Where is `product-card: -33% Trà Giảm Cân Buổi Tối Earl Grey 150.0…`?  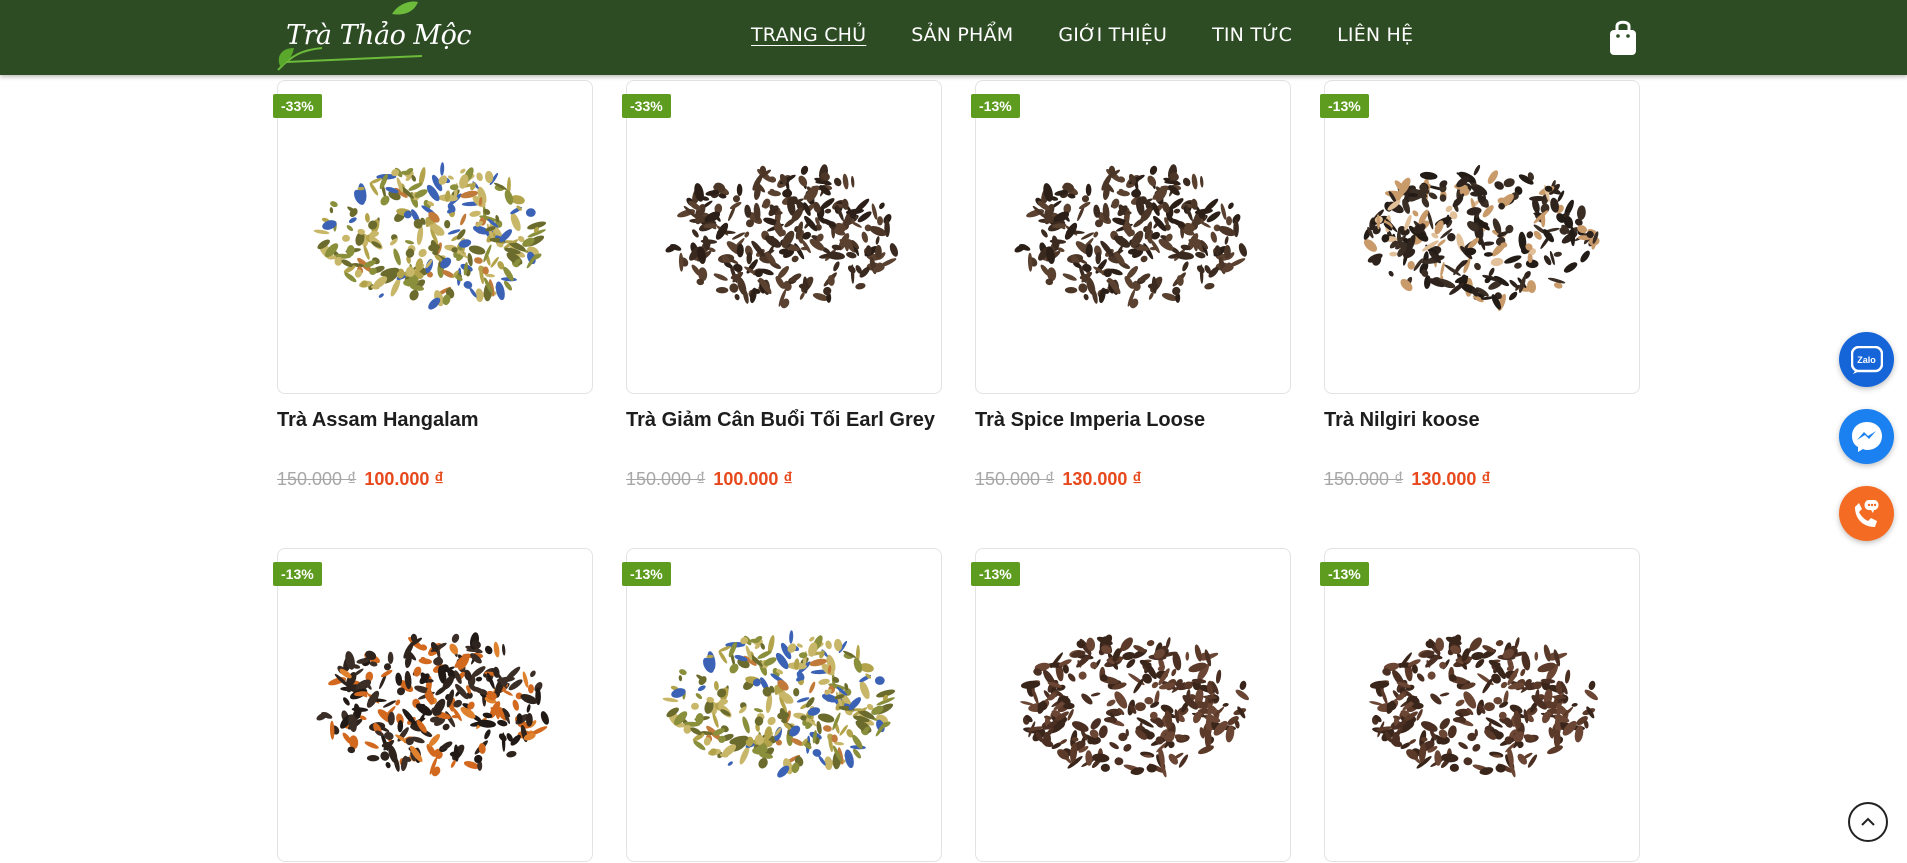
product-card: -33% Trà Giảm Cân Buổi Tối Earl Grey 150.0… is located at coordinates (782, 284).